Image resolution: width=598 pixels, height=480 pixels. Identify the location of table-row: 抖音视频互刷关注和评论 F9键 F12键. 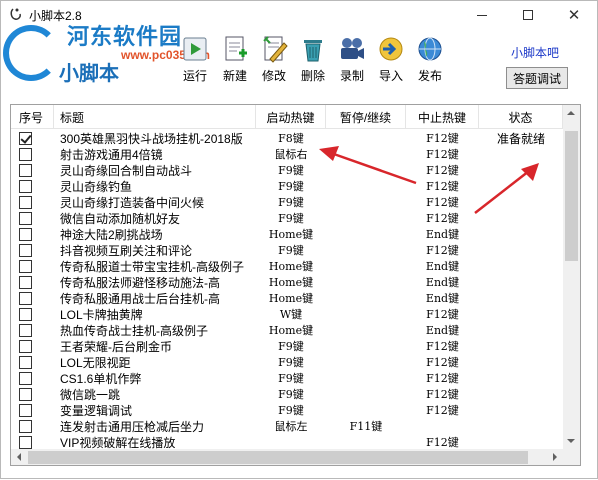
(287, 250).